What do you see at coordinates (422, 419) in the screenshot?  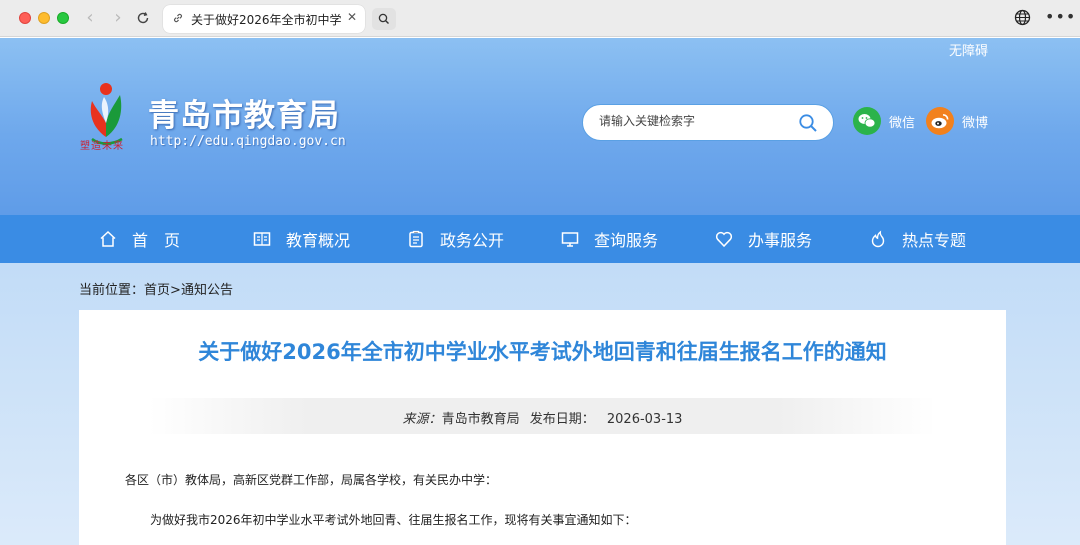 I see `source-label: 来源：` at bounding box center [422, 419].